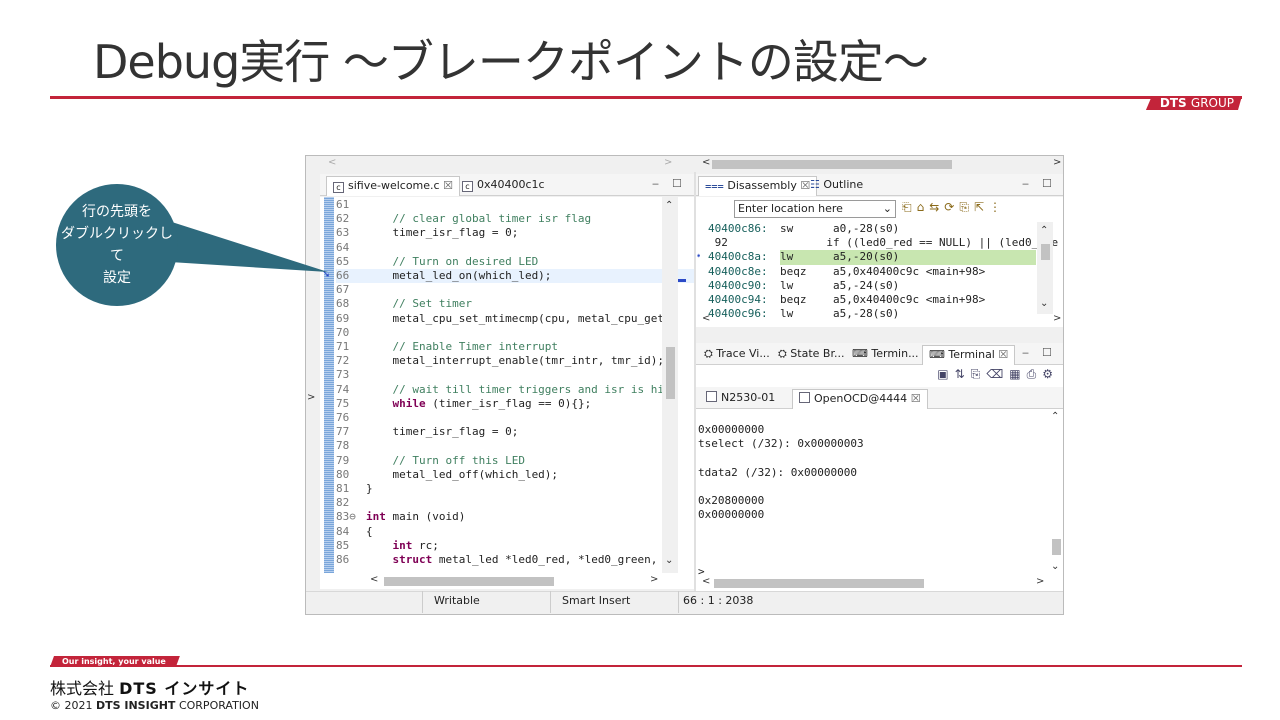 The height and width of the screenshot is (720, 1280). What do you see at coordinates (877, 243) in the screenshot?
I see `disasm-row: 92 if ((led0_red == NULL) || (led0_gre` at bounding box center [877, 243].